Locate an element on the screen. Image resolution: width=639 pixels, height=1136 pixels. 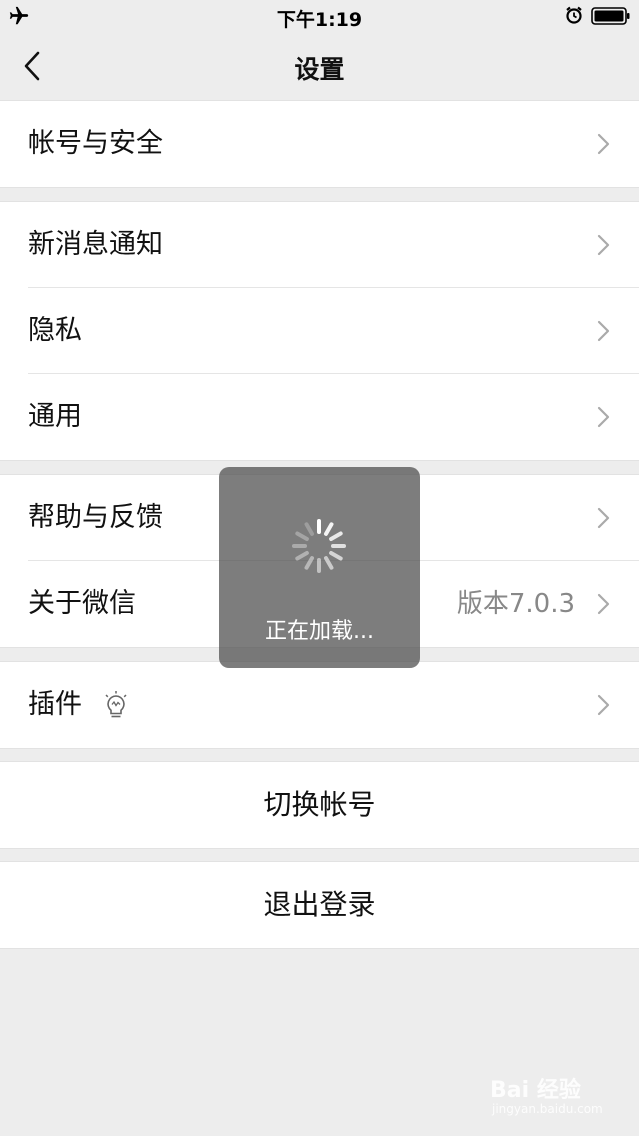
watermark-brand: Bai 经验 is located at coordinates (535, 1090).